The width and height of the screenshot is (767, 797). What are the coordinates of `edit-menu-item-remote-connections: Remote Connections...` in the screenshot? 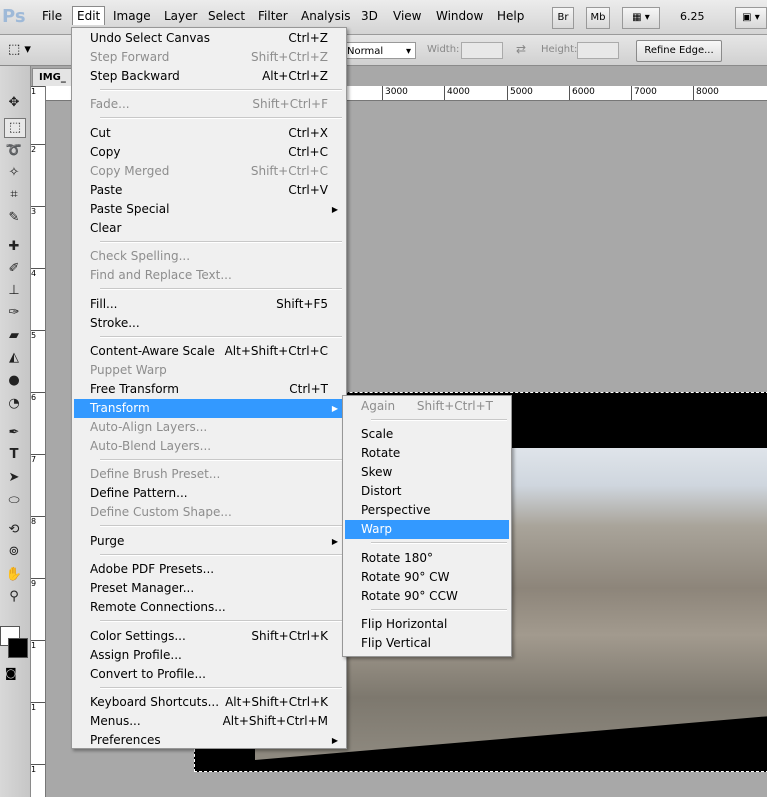 It's located at (209, 607).